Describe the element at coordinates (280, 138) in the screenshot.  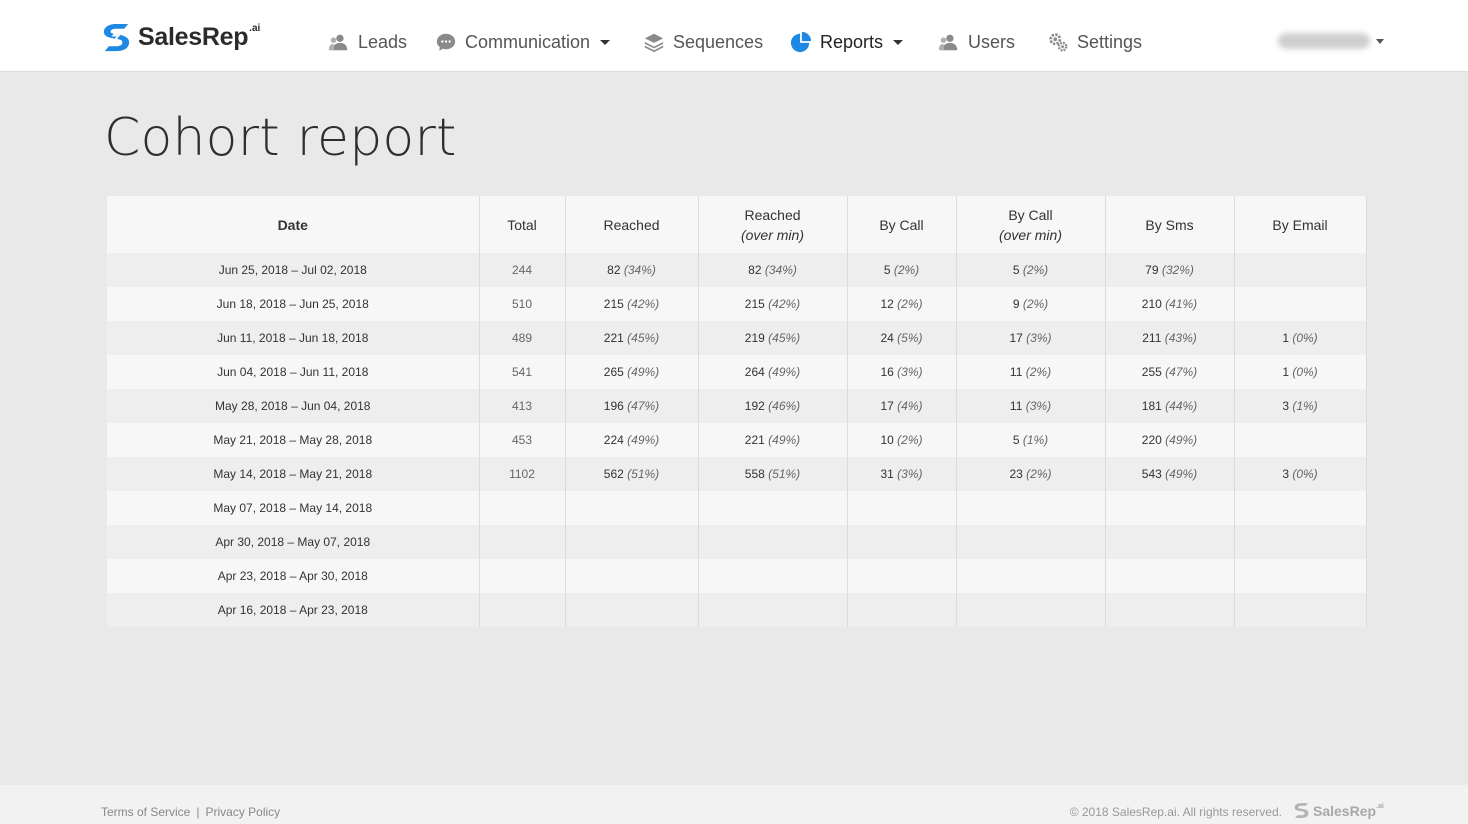
I see `page-title: Cohort report` at that location.